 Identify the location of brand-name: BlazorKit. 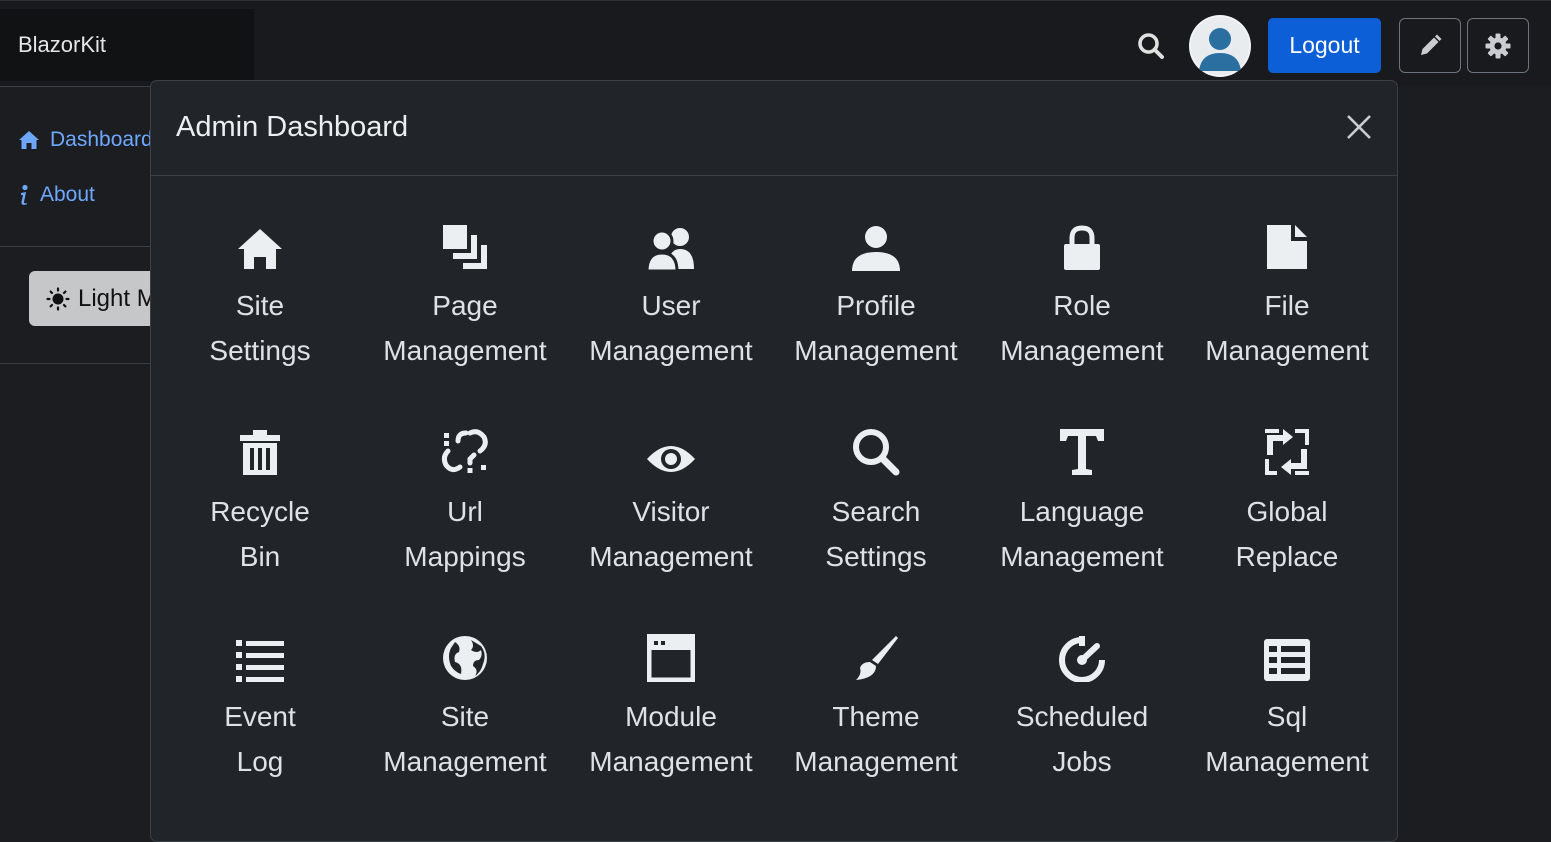
(62, 44).